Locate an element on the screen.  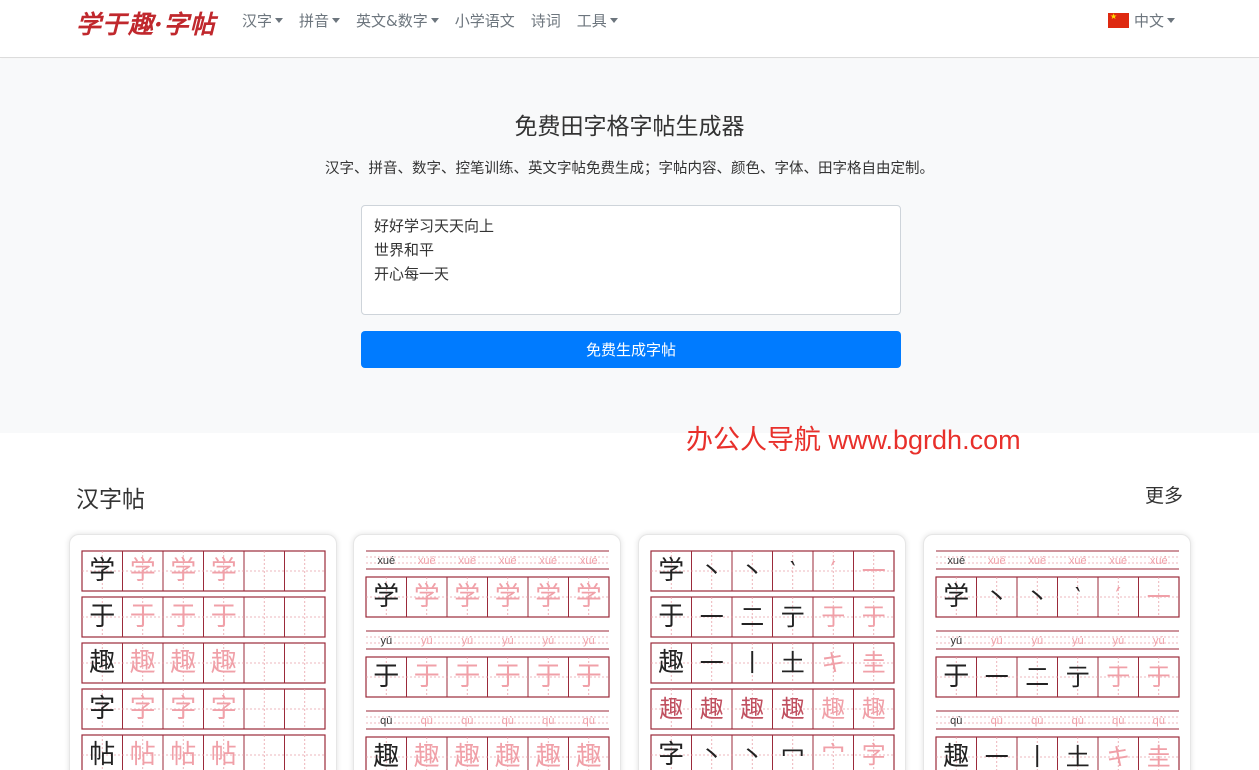
stroke-char: キ is located at coordinates (833, 663).